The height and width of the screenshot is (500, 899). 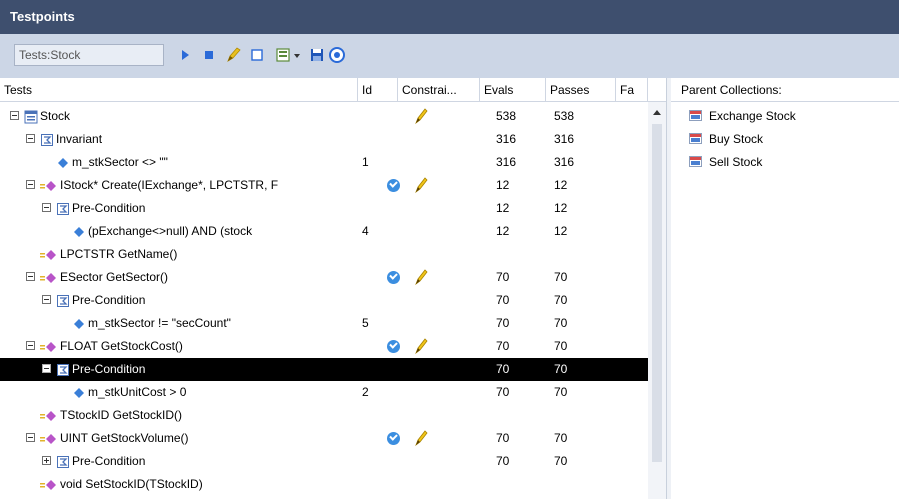 I want to click on evals-value: 316, so click(x=506, y=162).